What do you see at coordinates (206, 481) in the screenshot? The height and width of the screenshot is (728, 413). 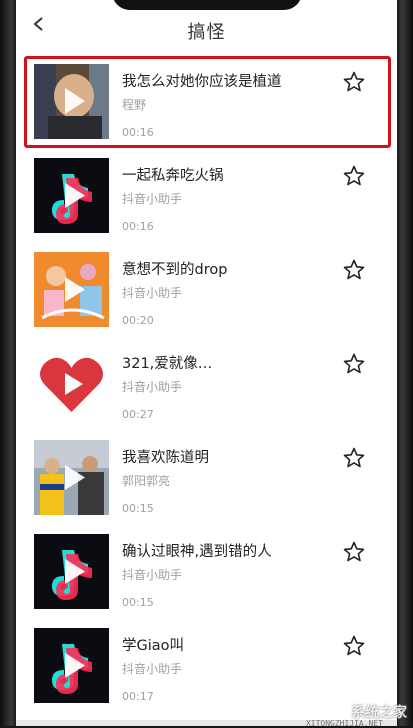 I see `list-item: 我喜欢陈道明 郭阳郭亮 00:15` at bounding box center [206, 481].